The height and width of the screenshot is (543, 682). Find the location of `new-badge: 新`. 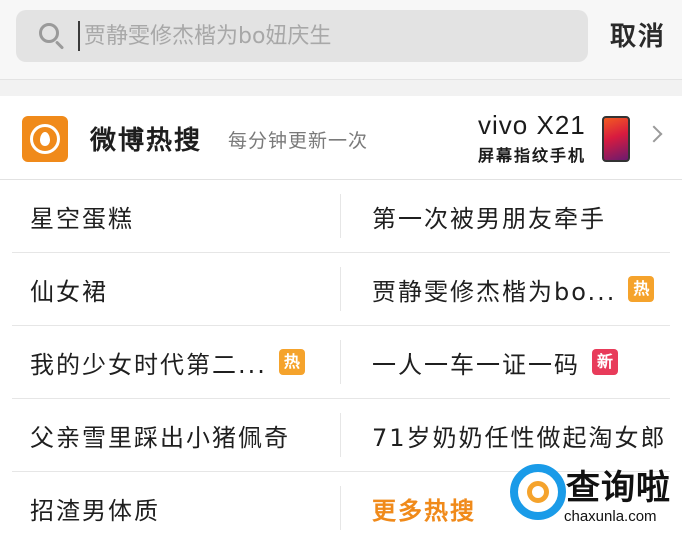

new-badge: 新 is located at coordinates (605, 362).